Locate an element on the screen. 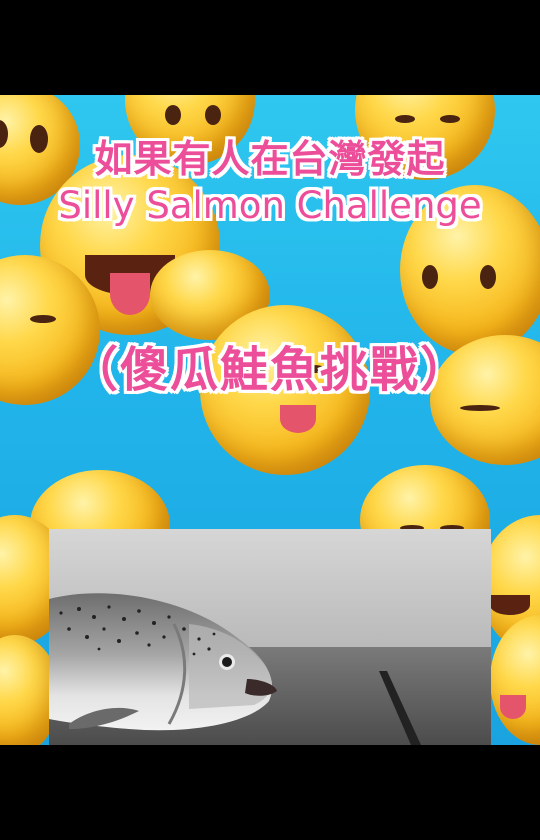  title-line-english: Silly Salmon Challenge is located at coordinates (270, 205).